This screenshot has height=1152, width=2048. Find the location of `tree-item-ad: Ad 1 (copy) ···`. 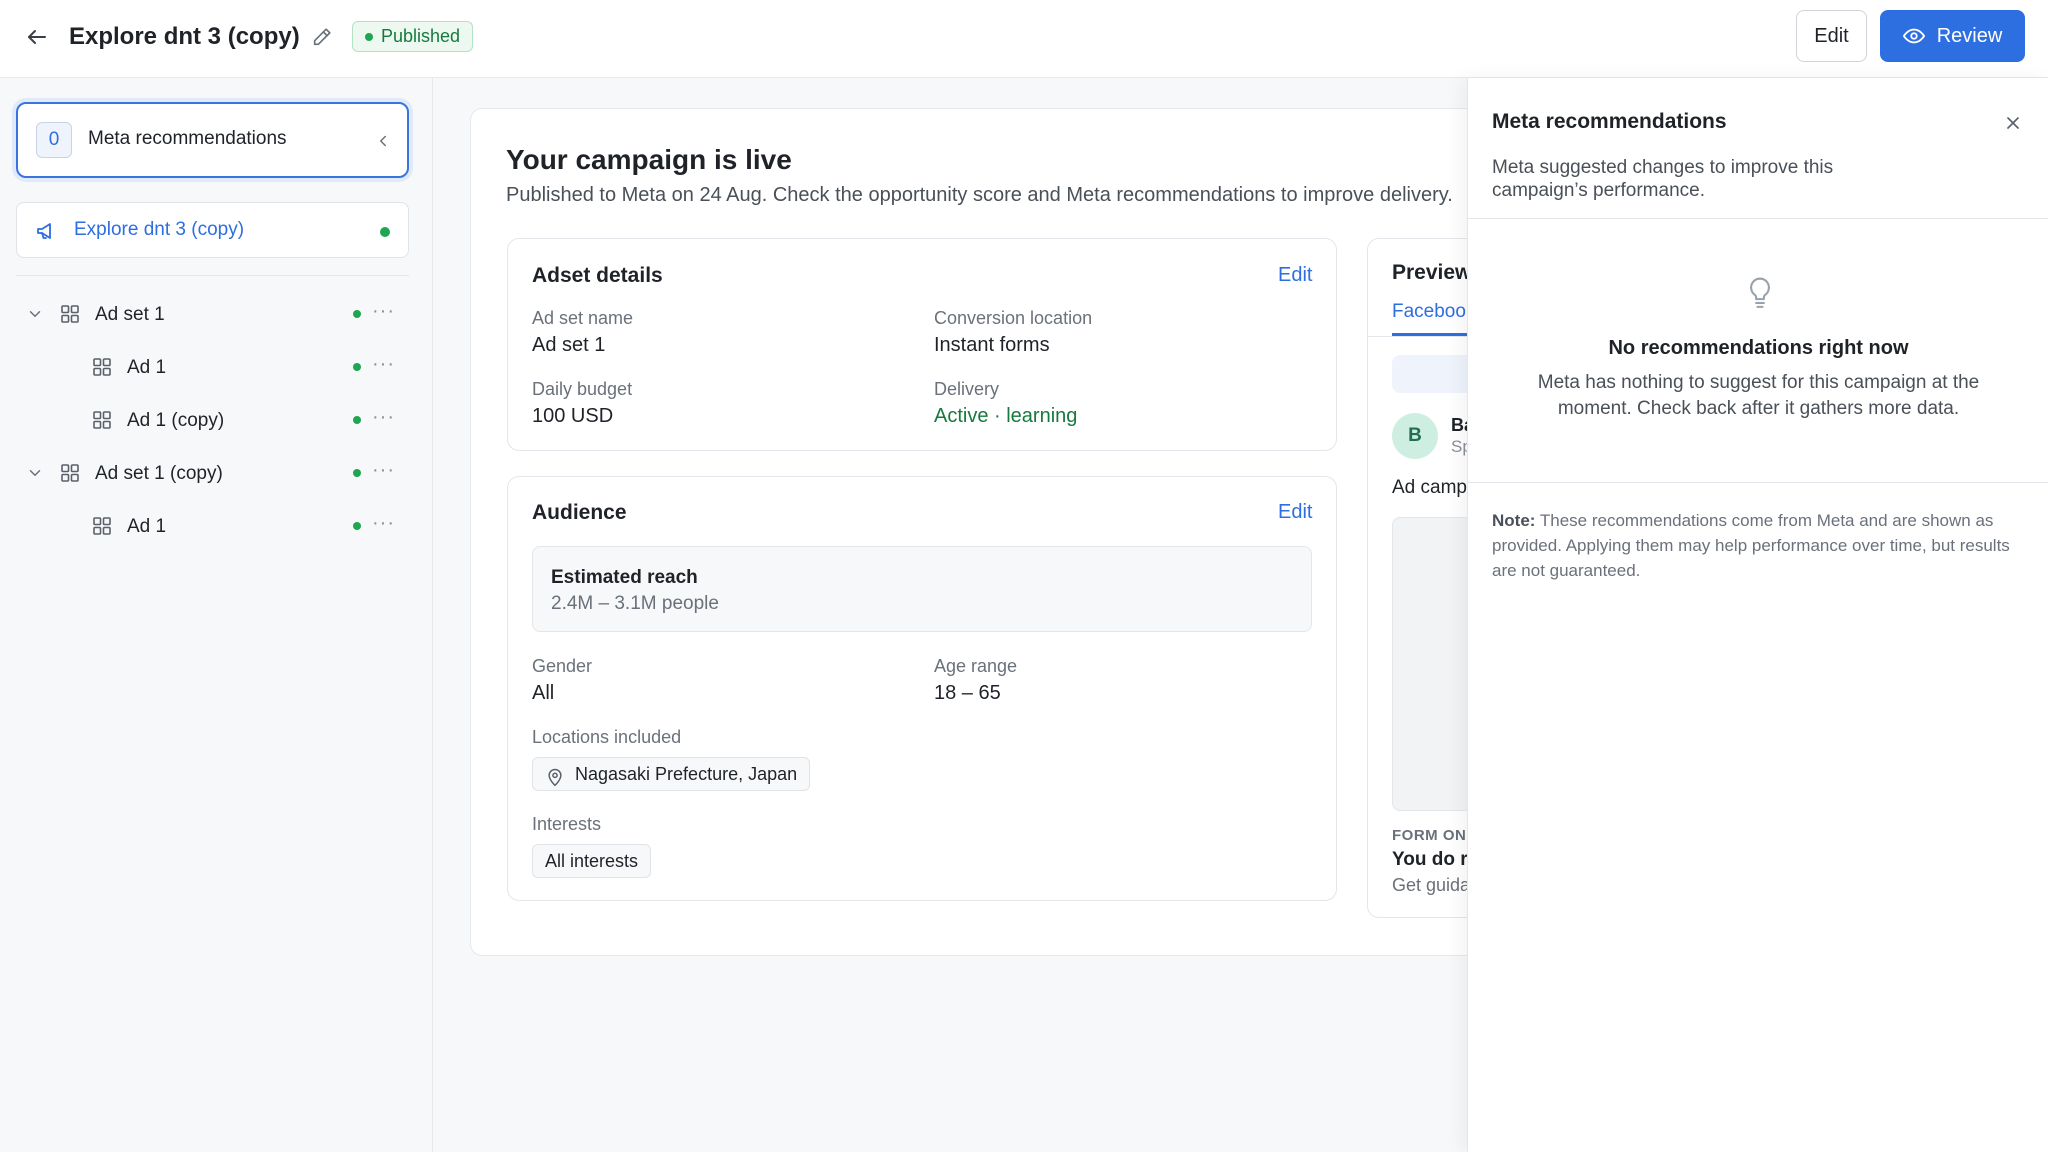

tree-item-ad: Ad 1 (copy) ··· is located at coordinates (212, 420).